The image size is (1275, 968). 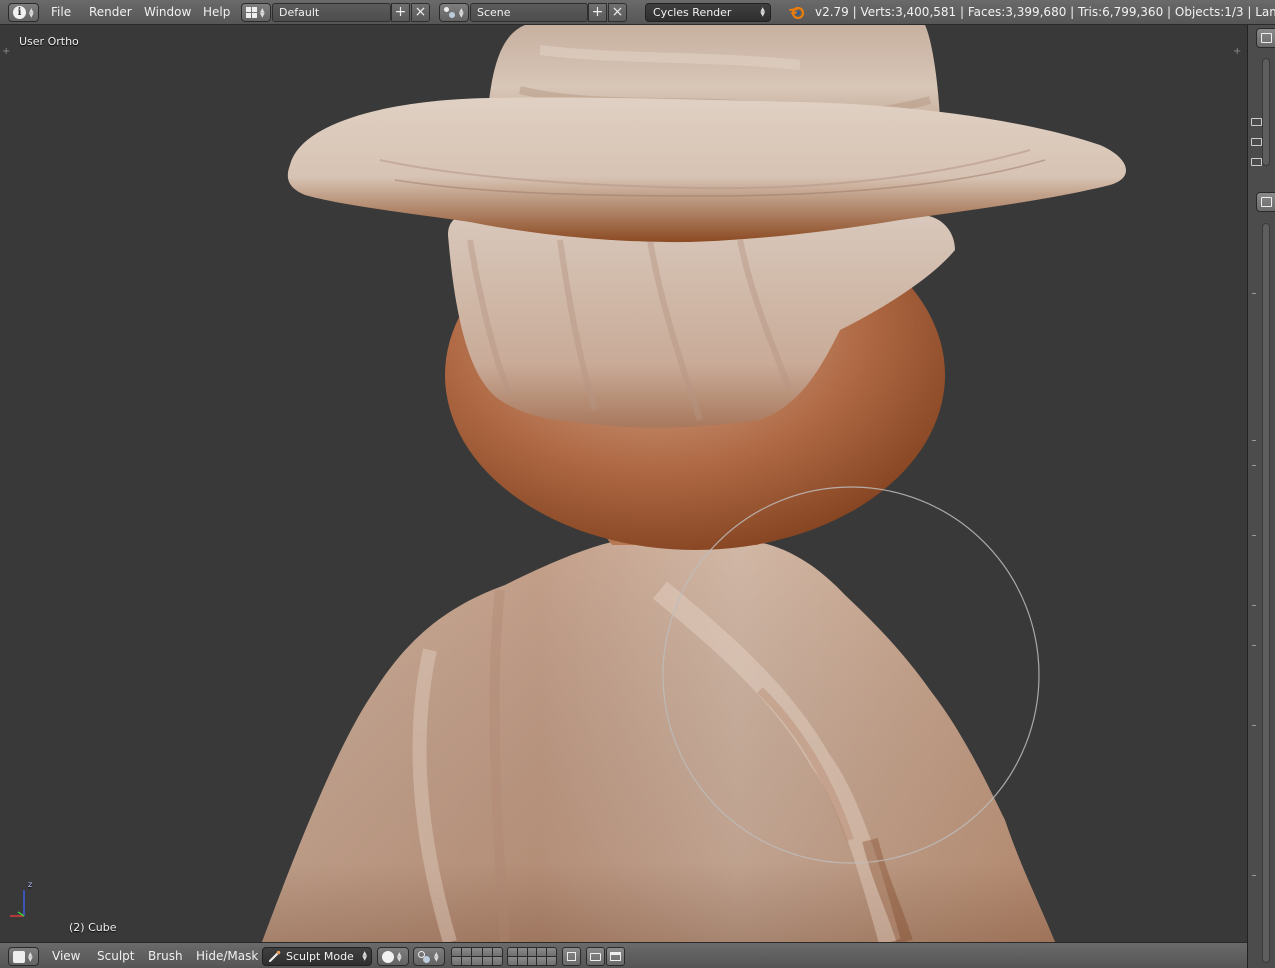 I want to click on layer-lock-icon, so click(x=571, y=956).